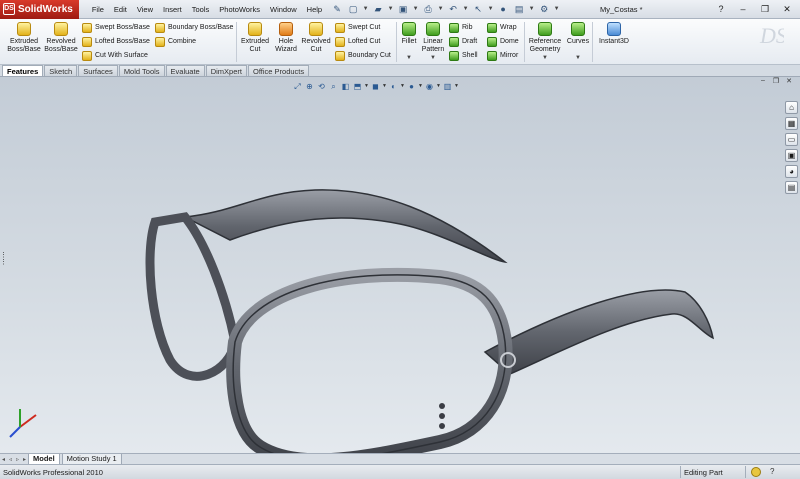 The width and height of the screenshot is (800, 479). What do you see at coordinates (17, 459) in the screenshot?
I see `next-tab-icon: ▹` at bounding box center [17, 459].